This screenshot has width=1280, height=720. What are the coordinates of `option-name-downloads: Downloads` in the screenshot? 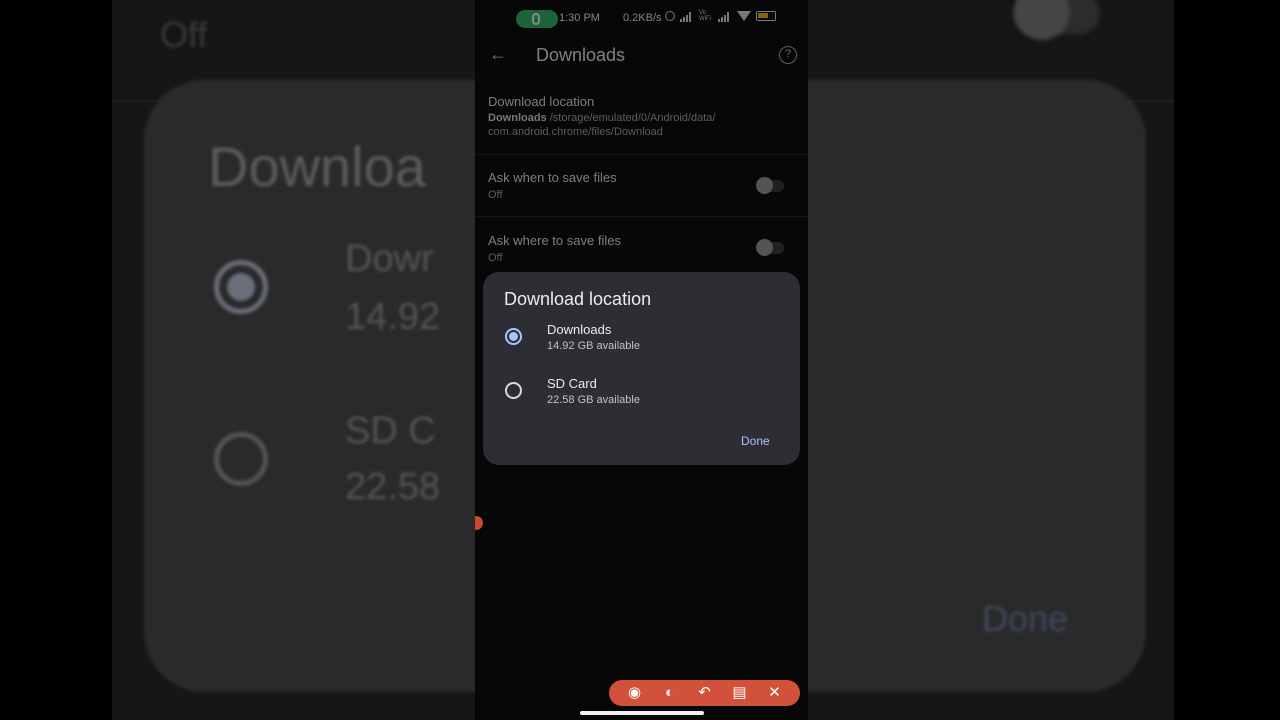 It's located at (579, 329).